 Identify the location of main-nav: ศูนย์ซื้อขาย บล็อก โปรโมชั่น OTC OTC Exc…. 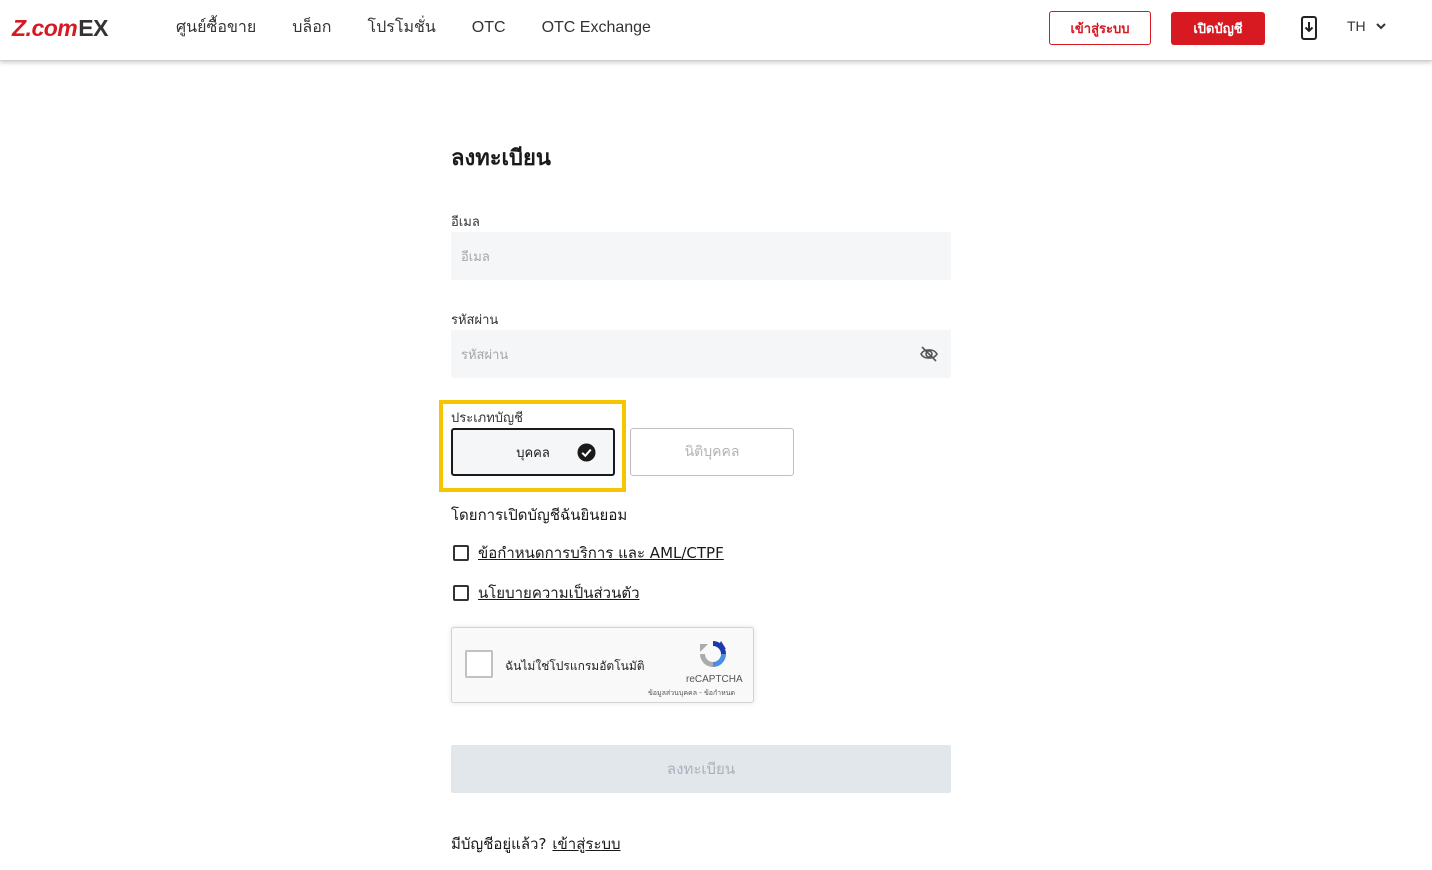
(431, 28).